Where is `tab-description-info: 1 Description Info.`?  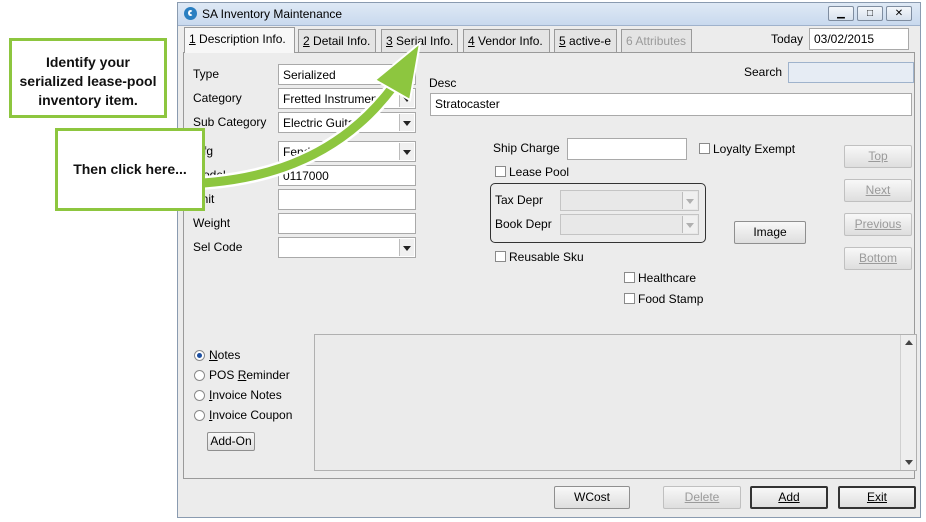 tab-description-info: 1 Description Info. is located at coordinates (239, 40).